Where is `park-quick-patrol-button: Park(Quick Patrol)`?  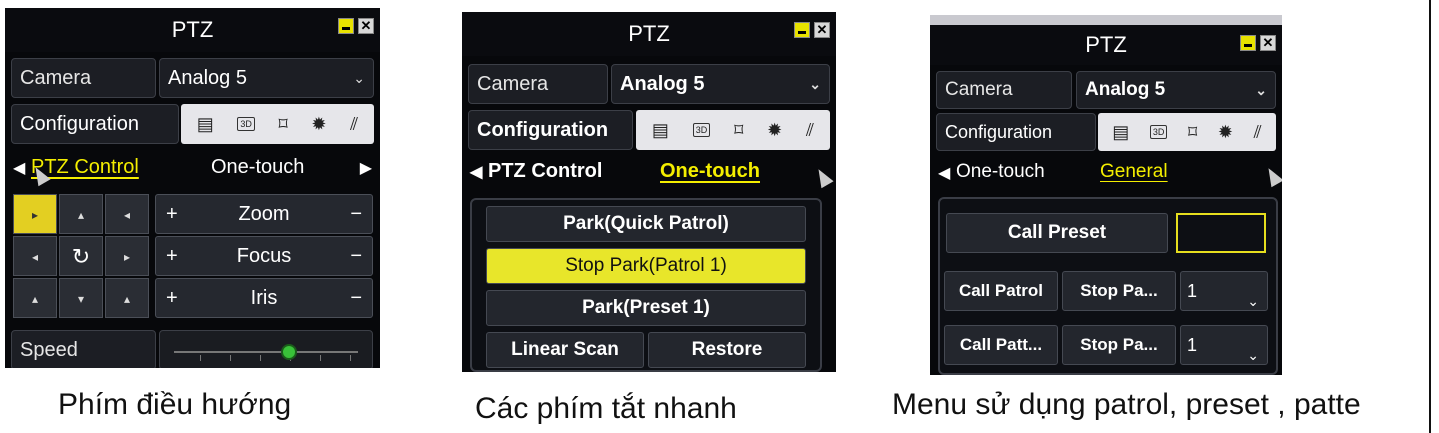 park-quick-patrol-button: Park(Quick Patrol) is located at coordinates (646, 224).